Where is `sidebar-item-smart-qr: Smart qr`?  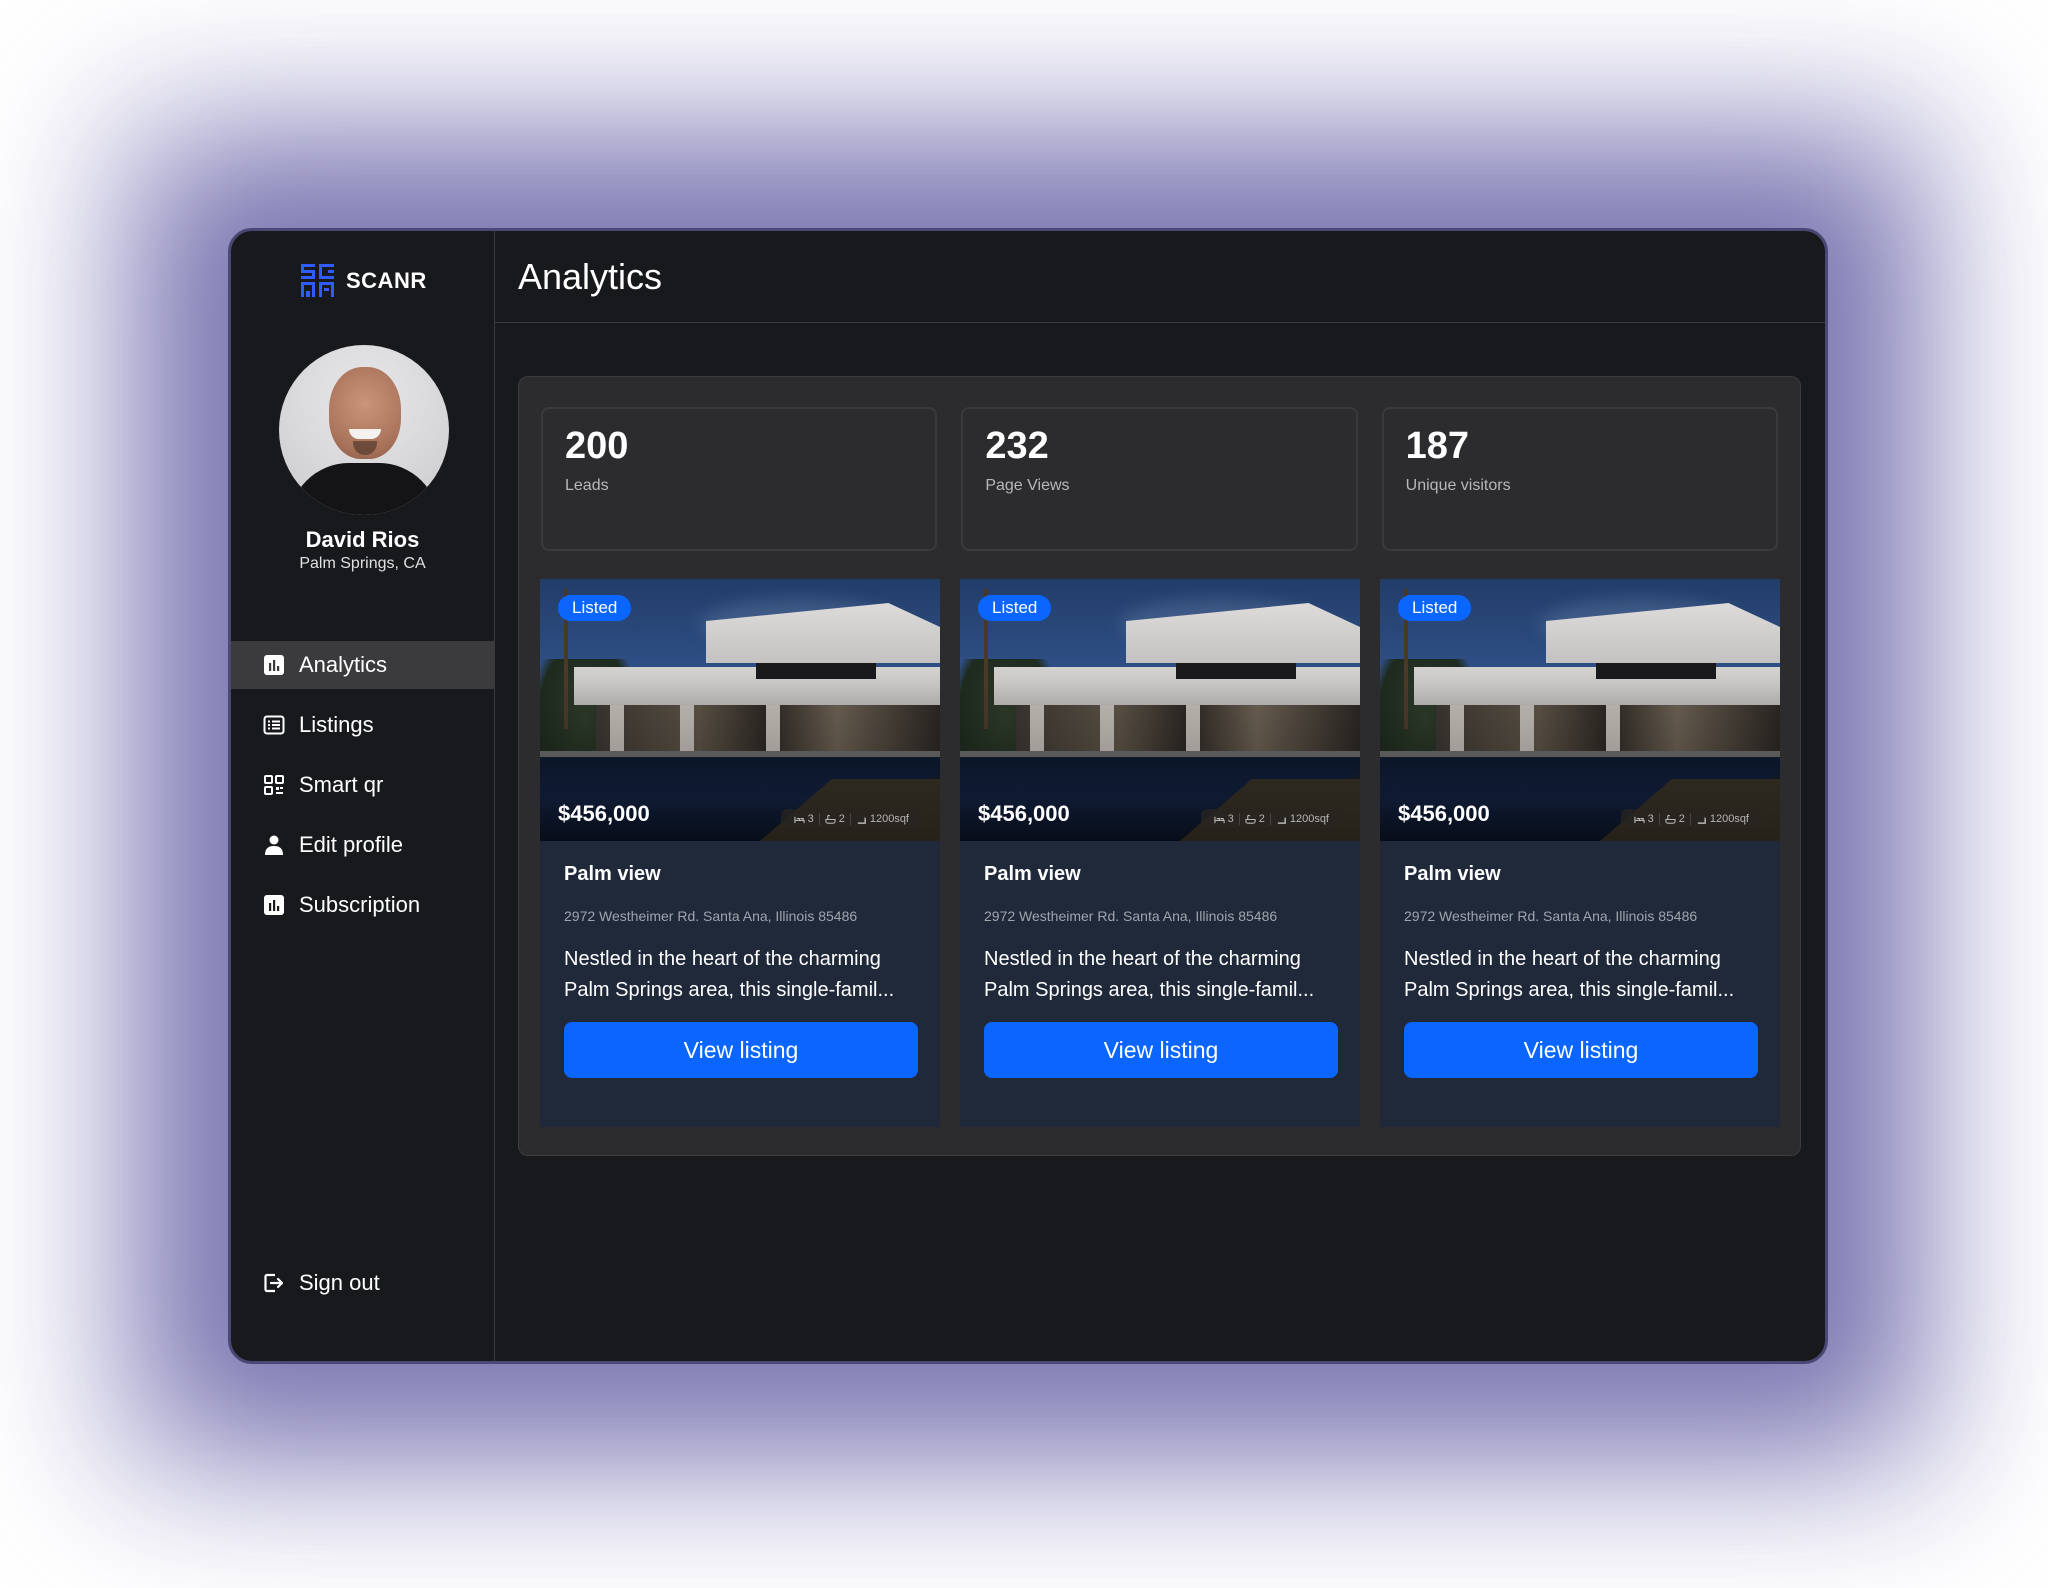
sidebar-item-smart-qr: Smart qr is located at coordinates (362, 785).